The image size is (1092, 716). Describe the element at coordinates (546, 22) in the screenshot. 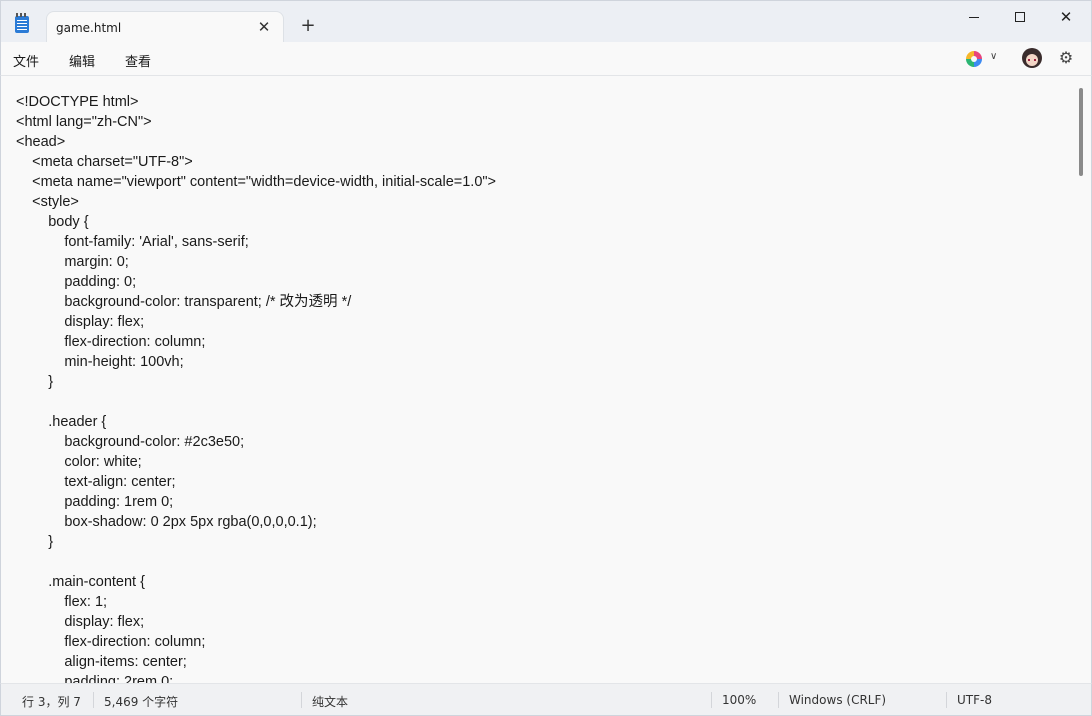

I see `title-bar: game.html ✕ + ✕` at that location.